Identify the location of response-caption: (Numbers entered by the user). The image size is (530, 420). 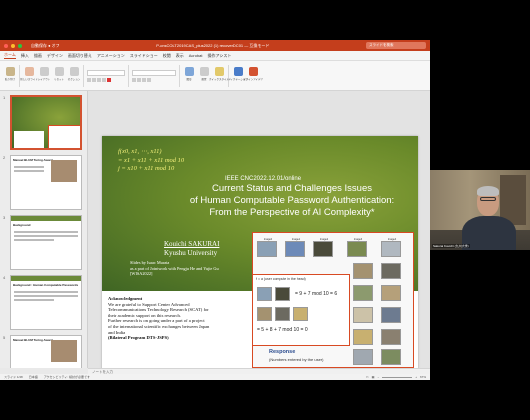
(296, 359).